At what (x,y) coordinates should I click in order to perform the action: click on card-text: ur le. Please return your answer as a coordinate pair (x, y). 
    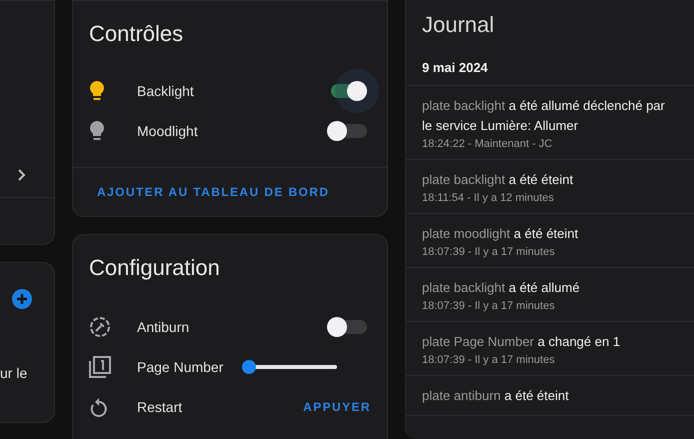
    Looking at the image, I should click on (14, 373).